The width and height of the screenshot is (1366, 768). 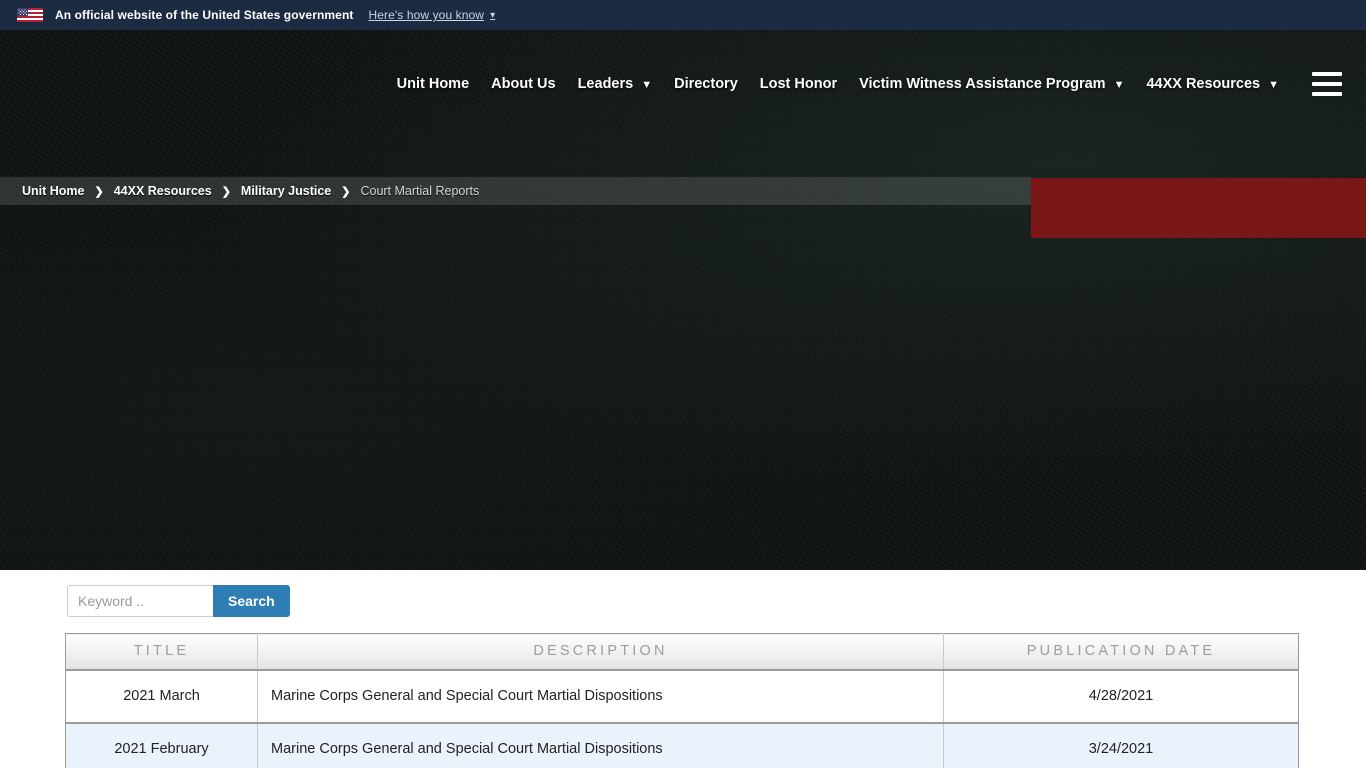 I want to click on breadcrumb-item-military-justice: Military Justice, so click(x=286, y=191).